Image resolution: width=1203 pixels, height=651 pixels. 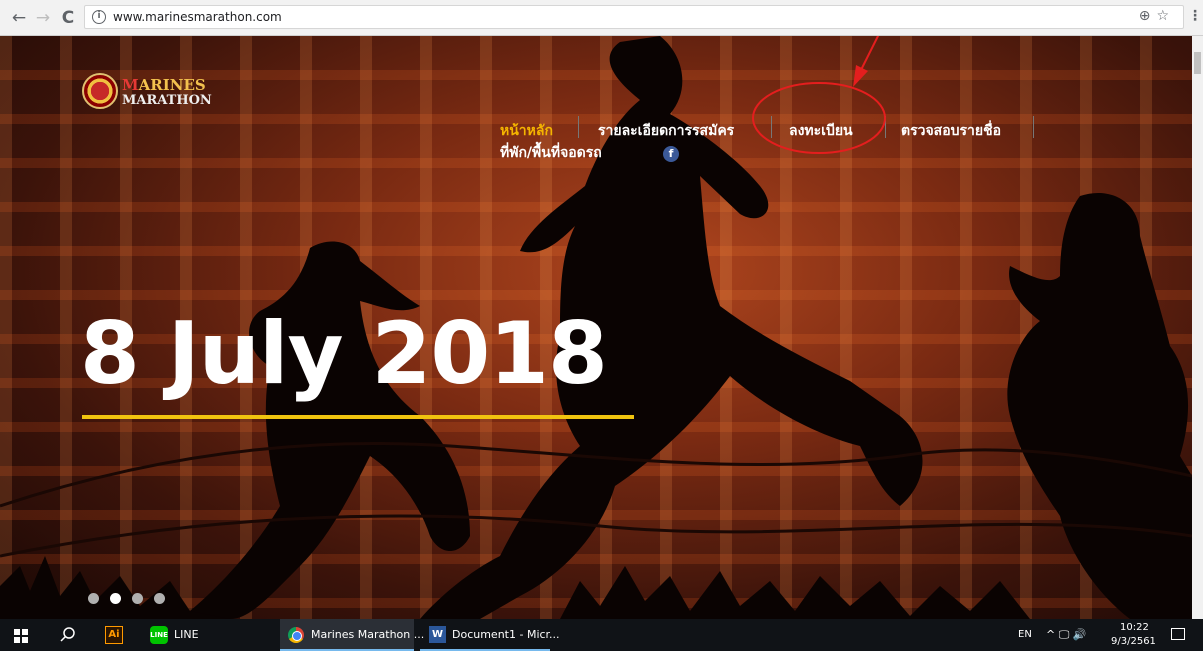 I want to click on browser-toolbar: ← → C i www.marinesmarathon.com ⊕☆ ⋮, so click(x=601, y=18).